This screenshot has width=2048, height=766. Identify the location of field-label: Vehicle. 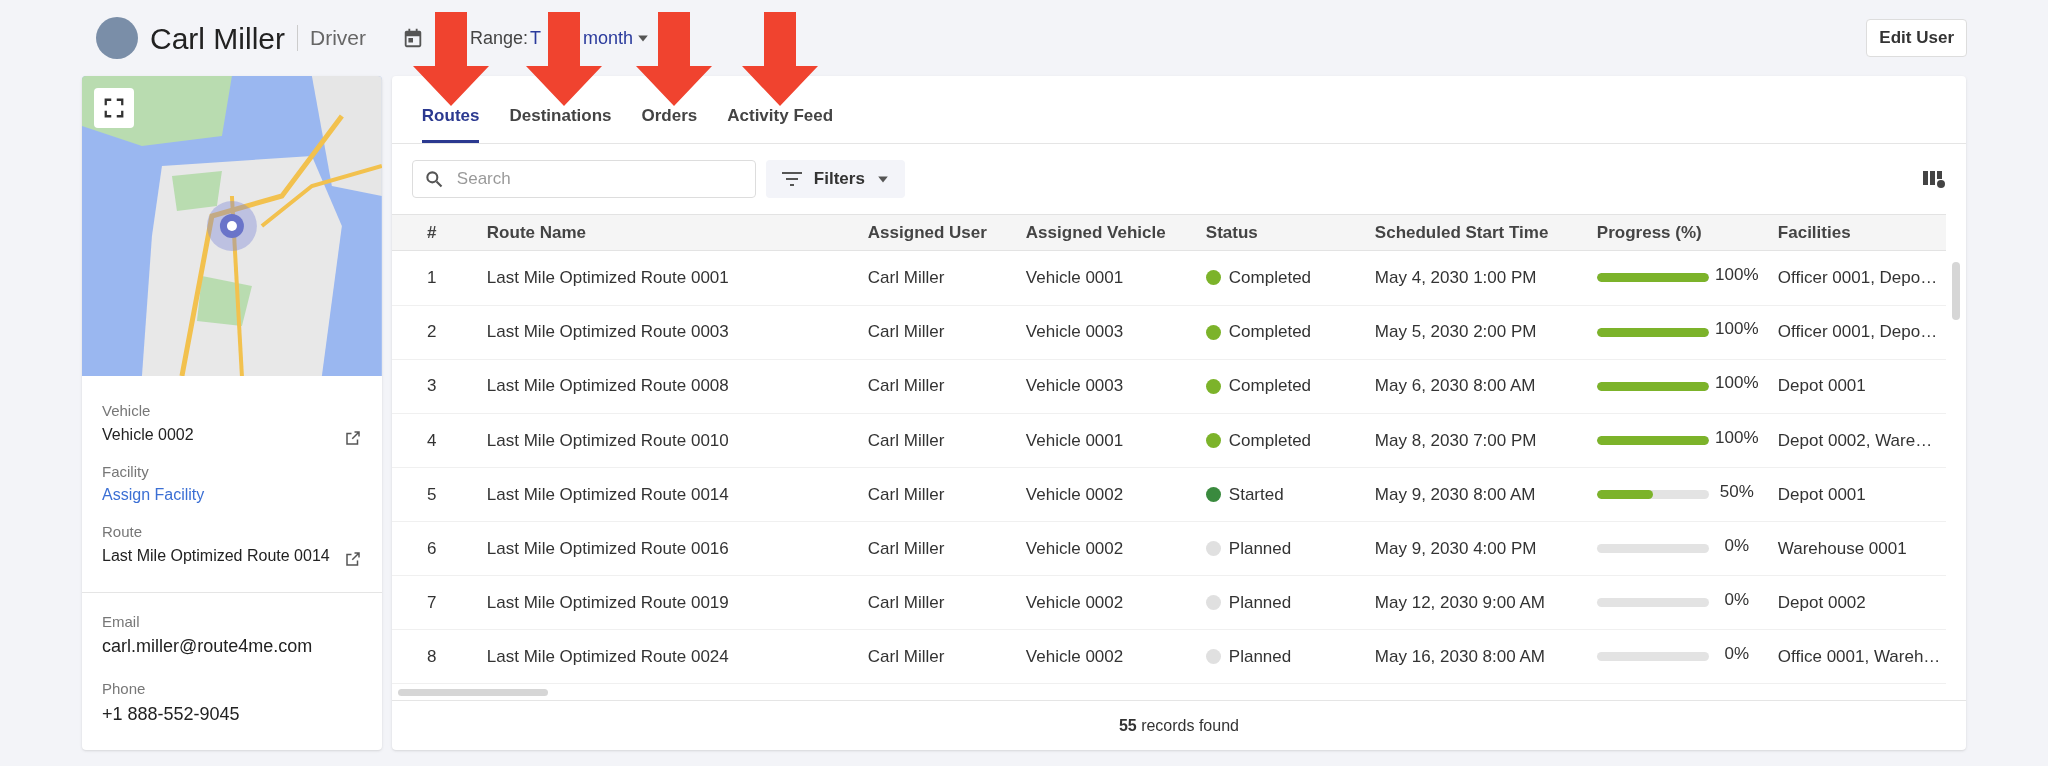
(127, 411).